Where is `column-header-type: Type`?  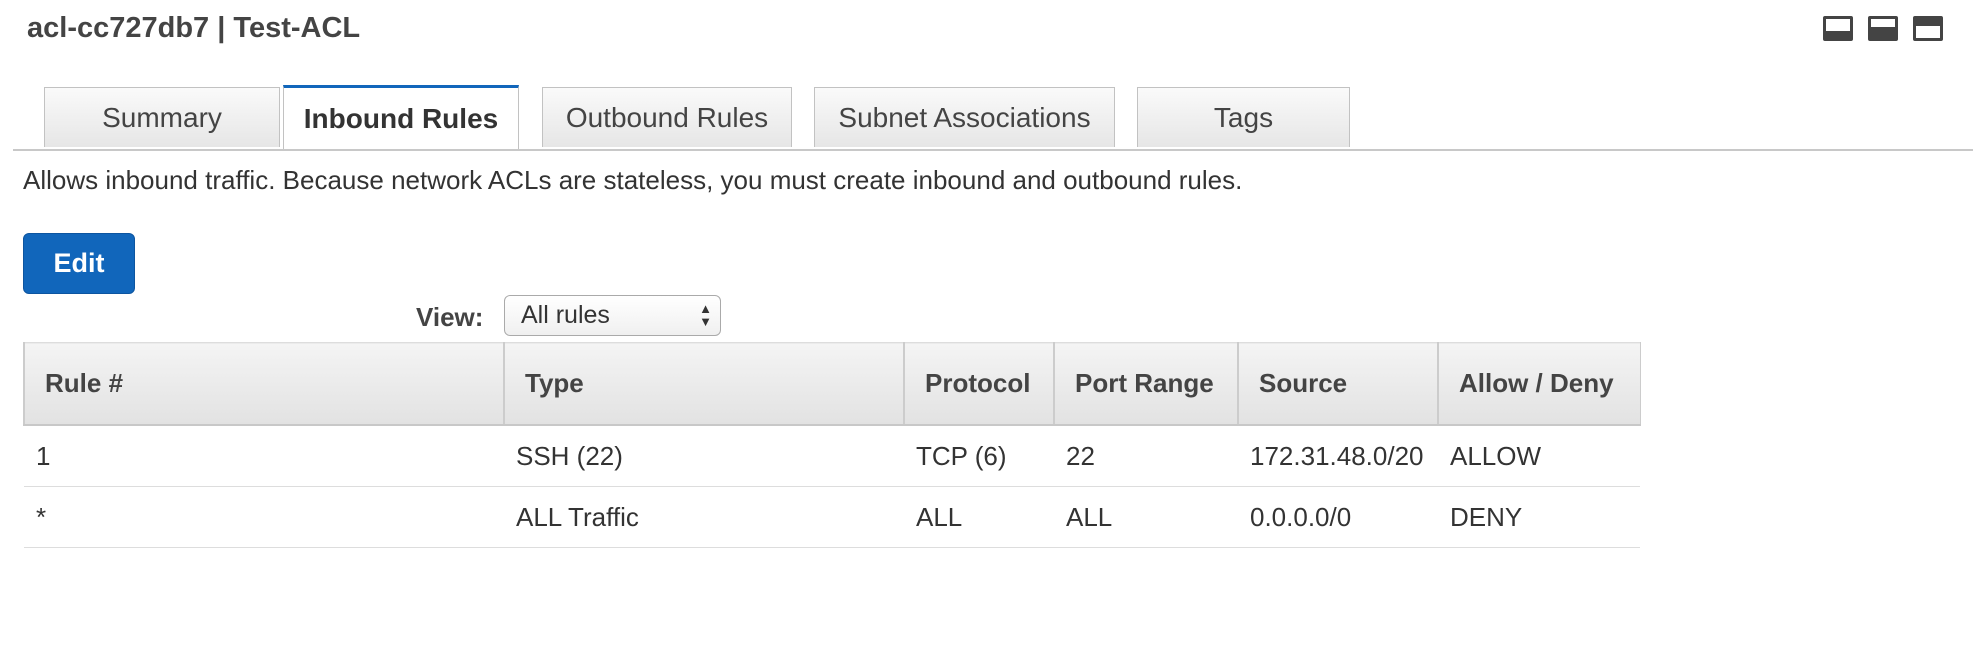 column-header-type: Type is located at coordinates (704, 384).